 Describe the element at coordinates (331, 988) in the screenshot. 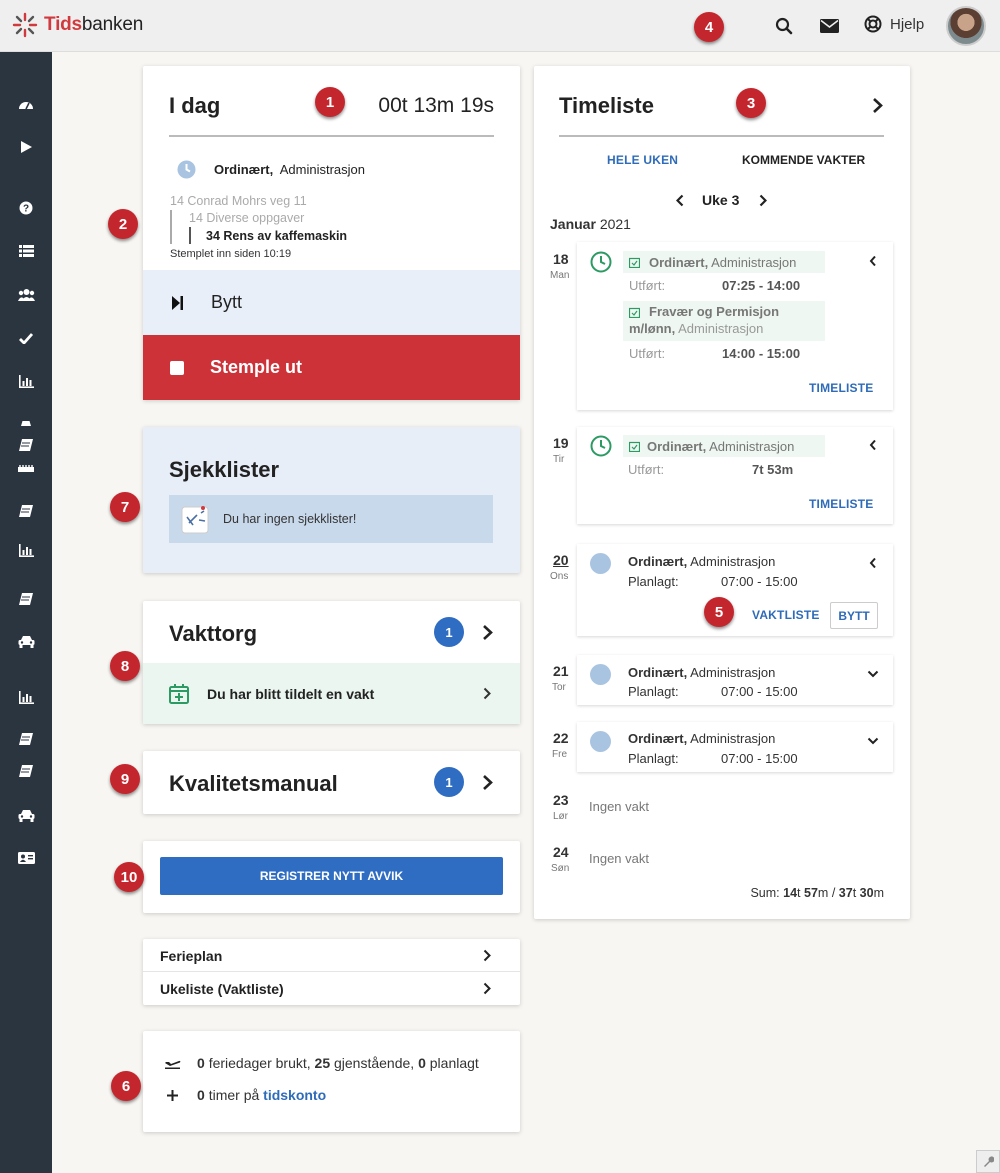

I see `link-row-ukeliste: Ukeliste (Vaktliste)` at that location.